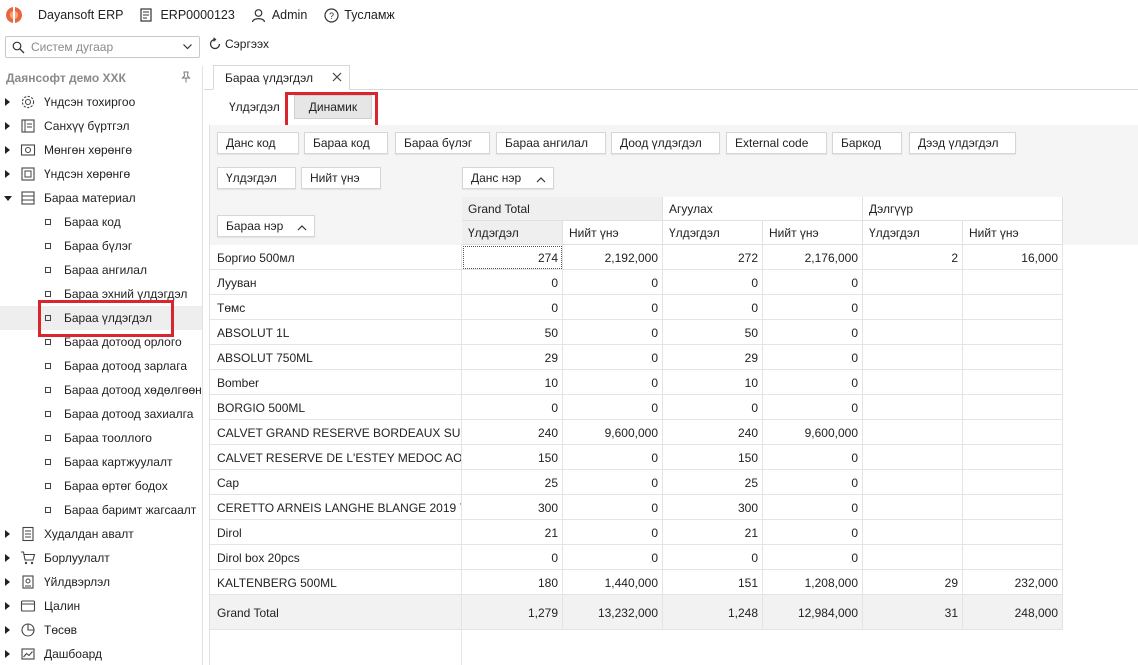 This screenshot has height=665, width=1138. What do you see at coordinates (101, 246) in the screenshot?
I see `sidebar-subitem-product-group: Бараа бүлэг` at bounding box center [101, 246].